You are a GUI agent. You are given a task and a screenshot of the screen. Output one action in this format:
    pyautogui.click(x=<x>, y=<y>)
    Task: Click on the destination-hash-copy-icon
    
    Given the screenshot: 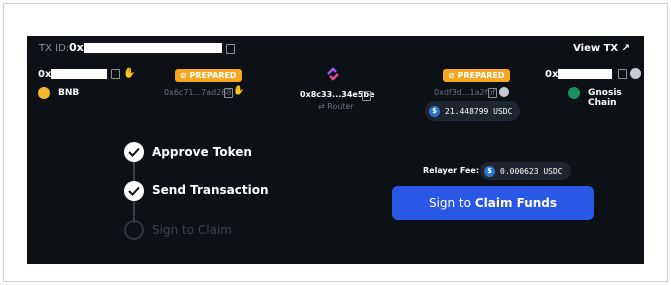 What is the action you would take?
    pyautogui.click(x=492, y=93)
    